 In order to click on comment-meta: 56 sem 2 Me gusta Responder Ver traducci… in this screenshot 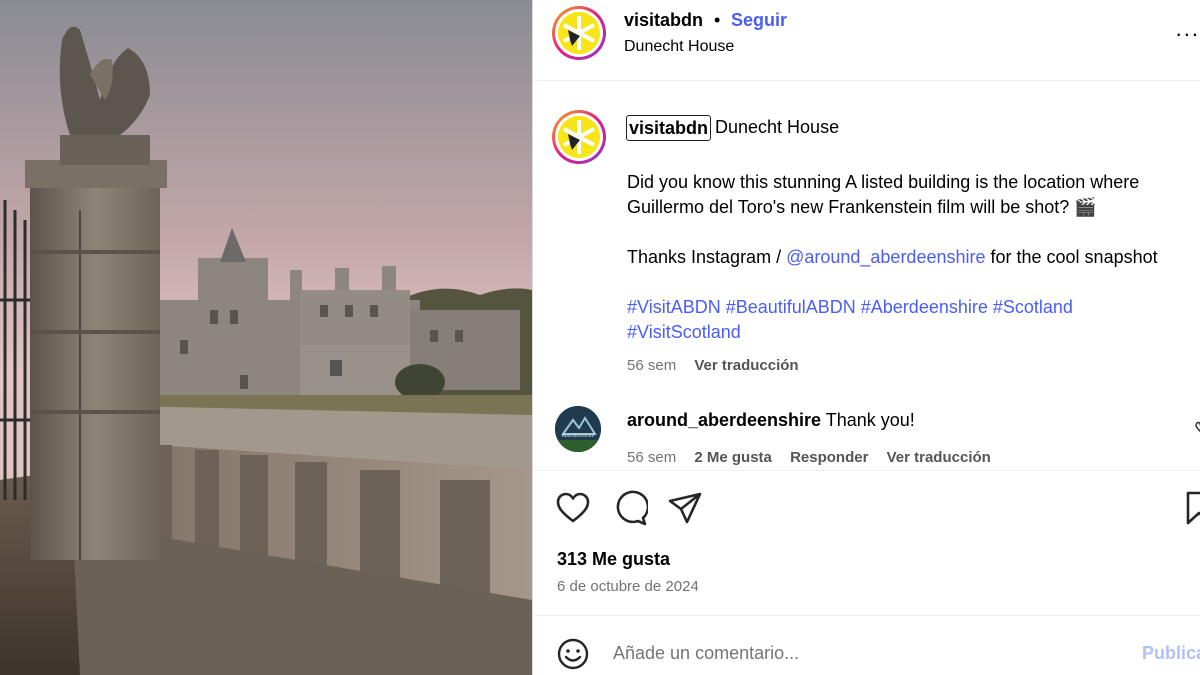, I will do `click(809, 457)`.